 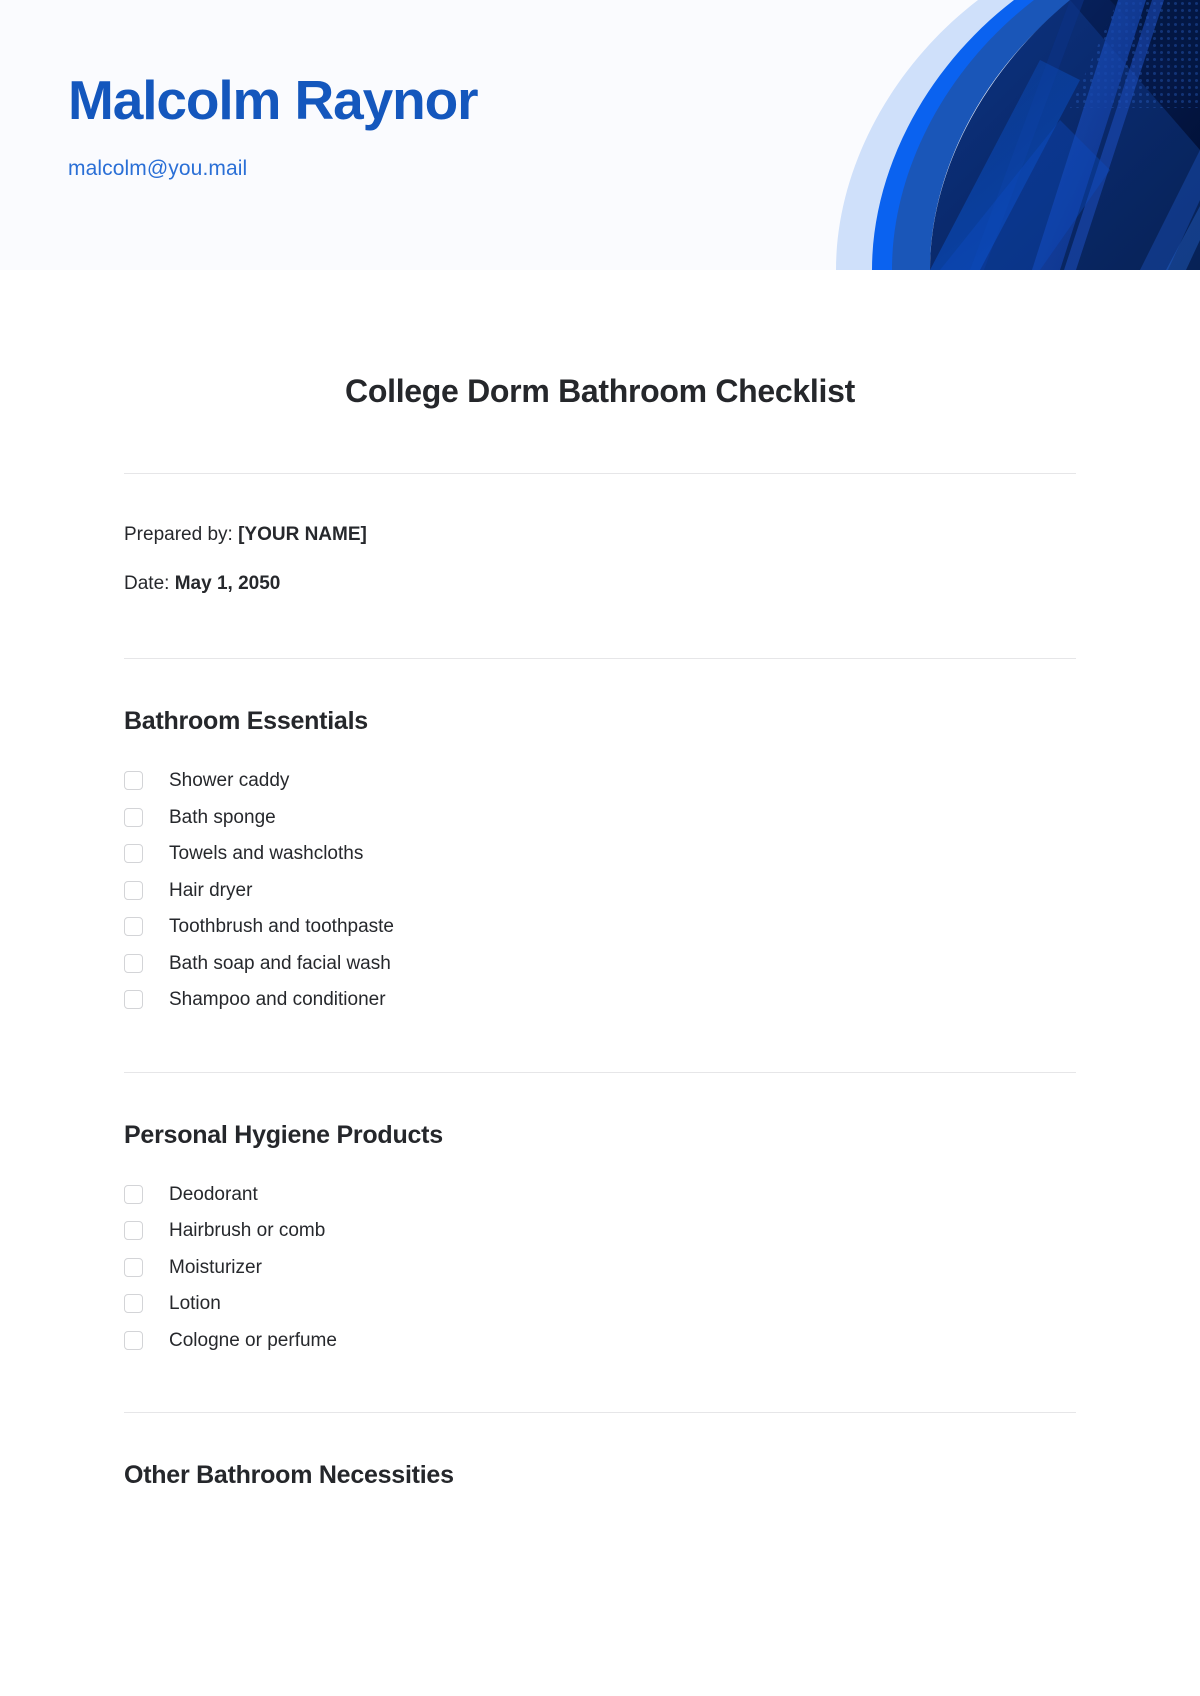 I want to click on list-item: Hair dryer, so click(x=600, y=890).